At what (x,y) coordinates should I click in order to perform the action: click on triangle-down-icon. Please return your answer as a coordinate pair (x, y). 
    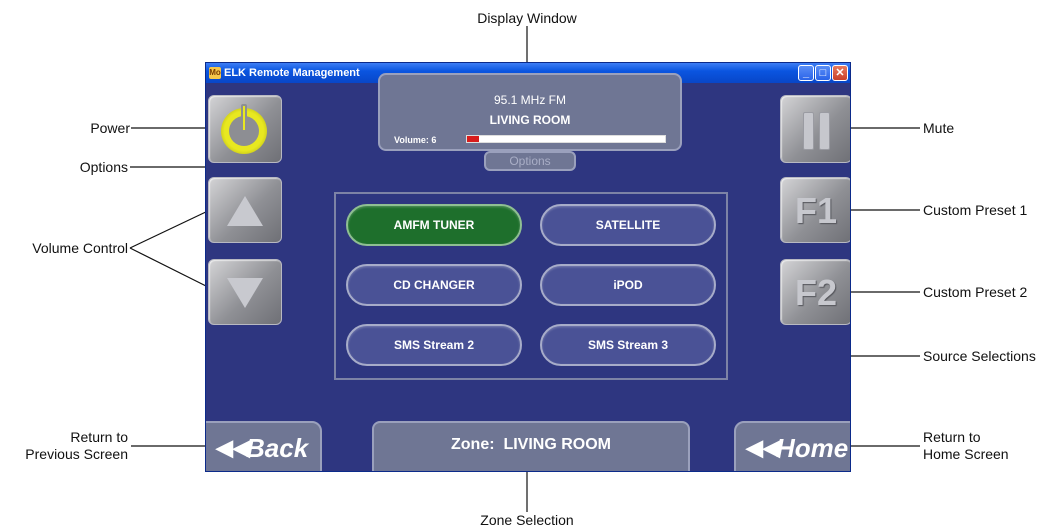
    Looking at the image, I should click on (245, 293).